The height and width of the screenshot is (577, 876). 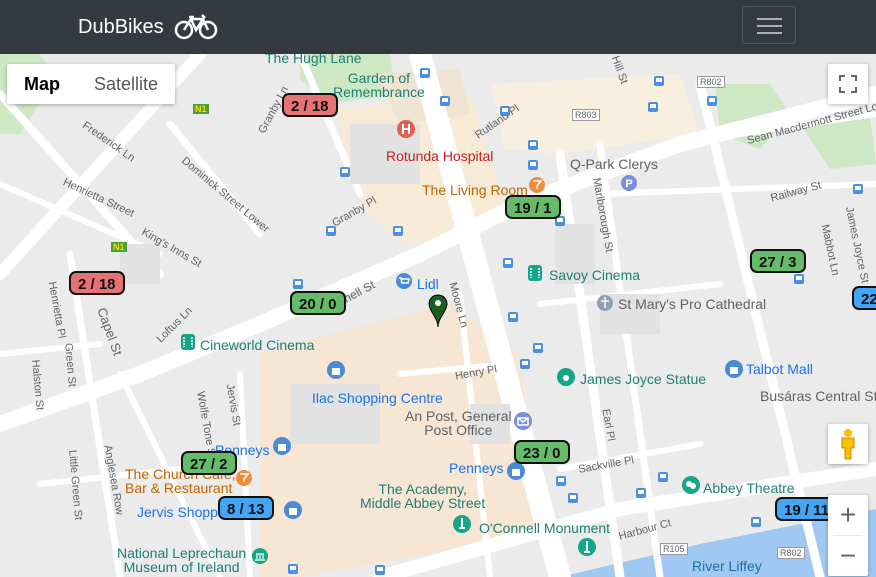 I want to click on zoom-in-button: +, so click(x=848, y=515).